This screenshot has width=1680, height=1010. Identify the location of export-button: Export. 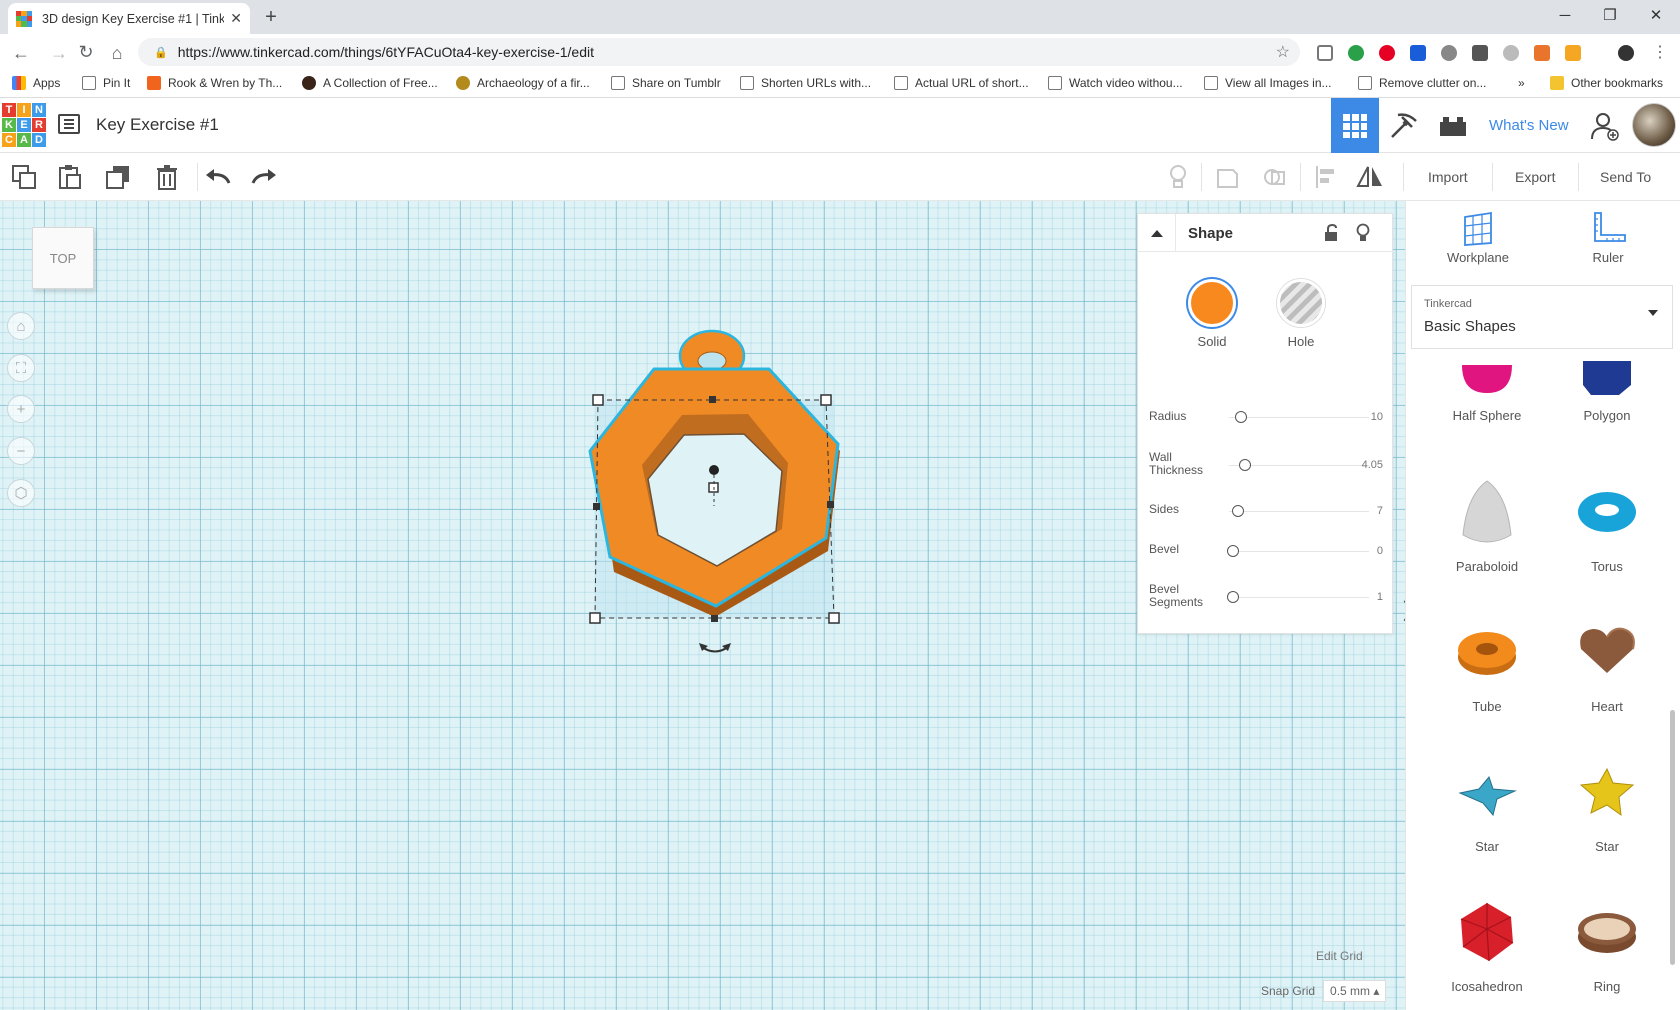
(1535, 177).